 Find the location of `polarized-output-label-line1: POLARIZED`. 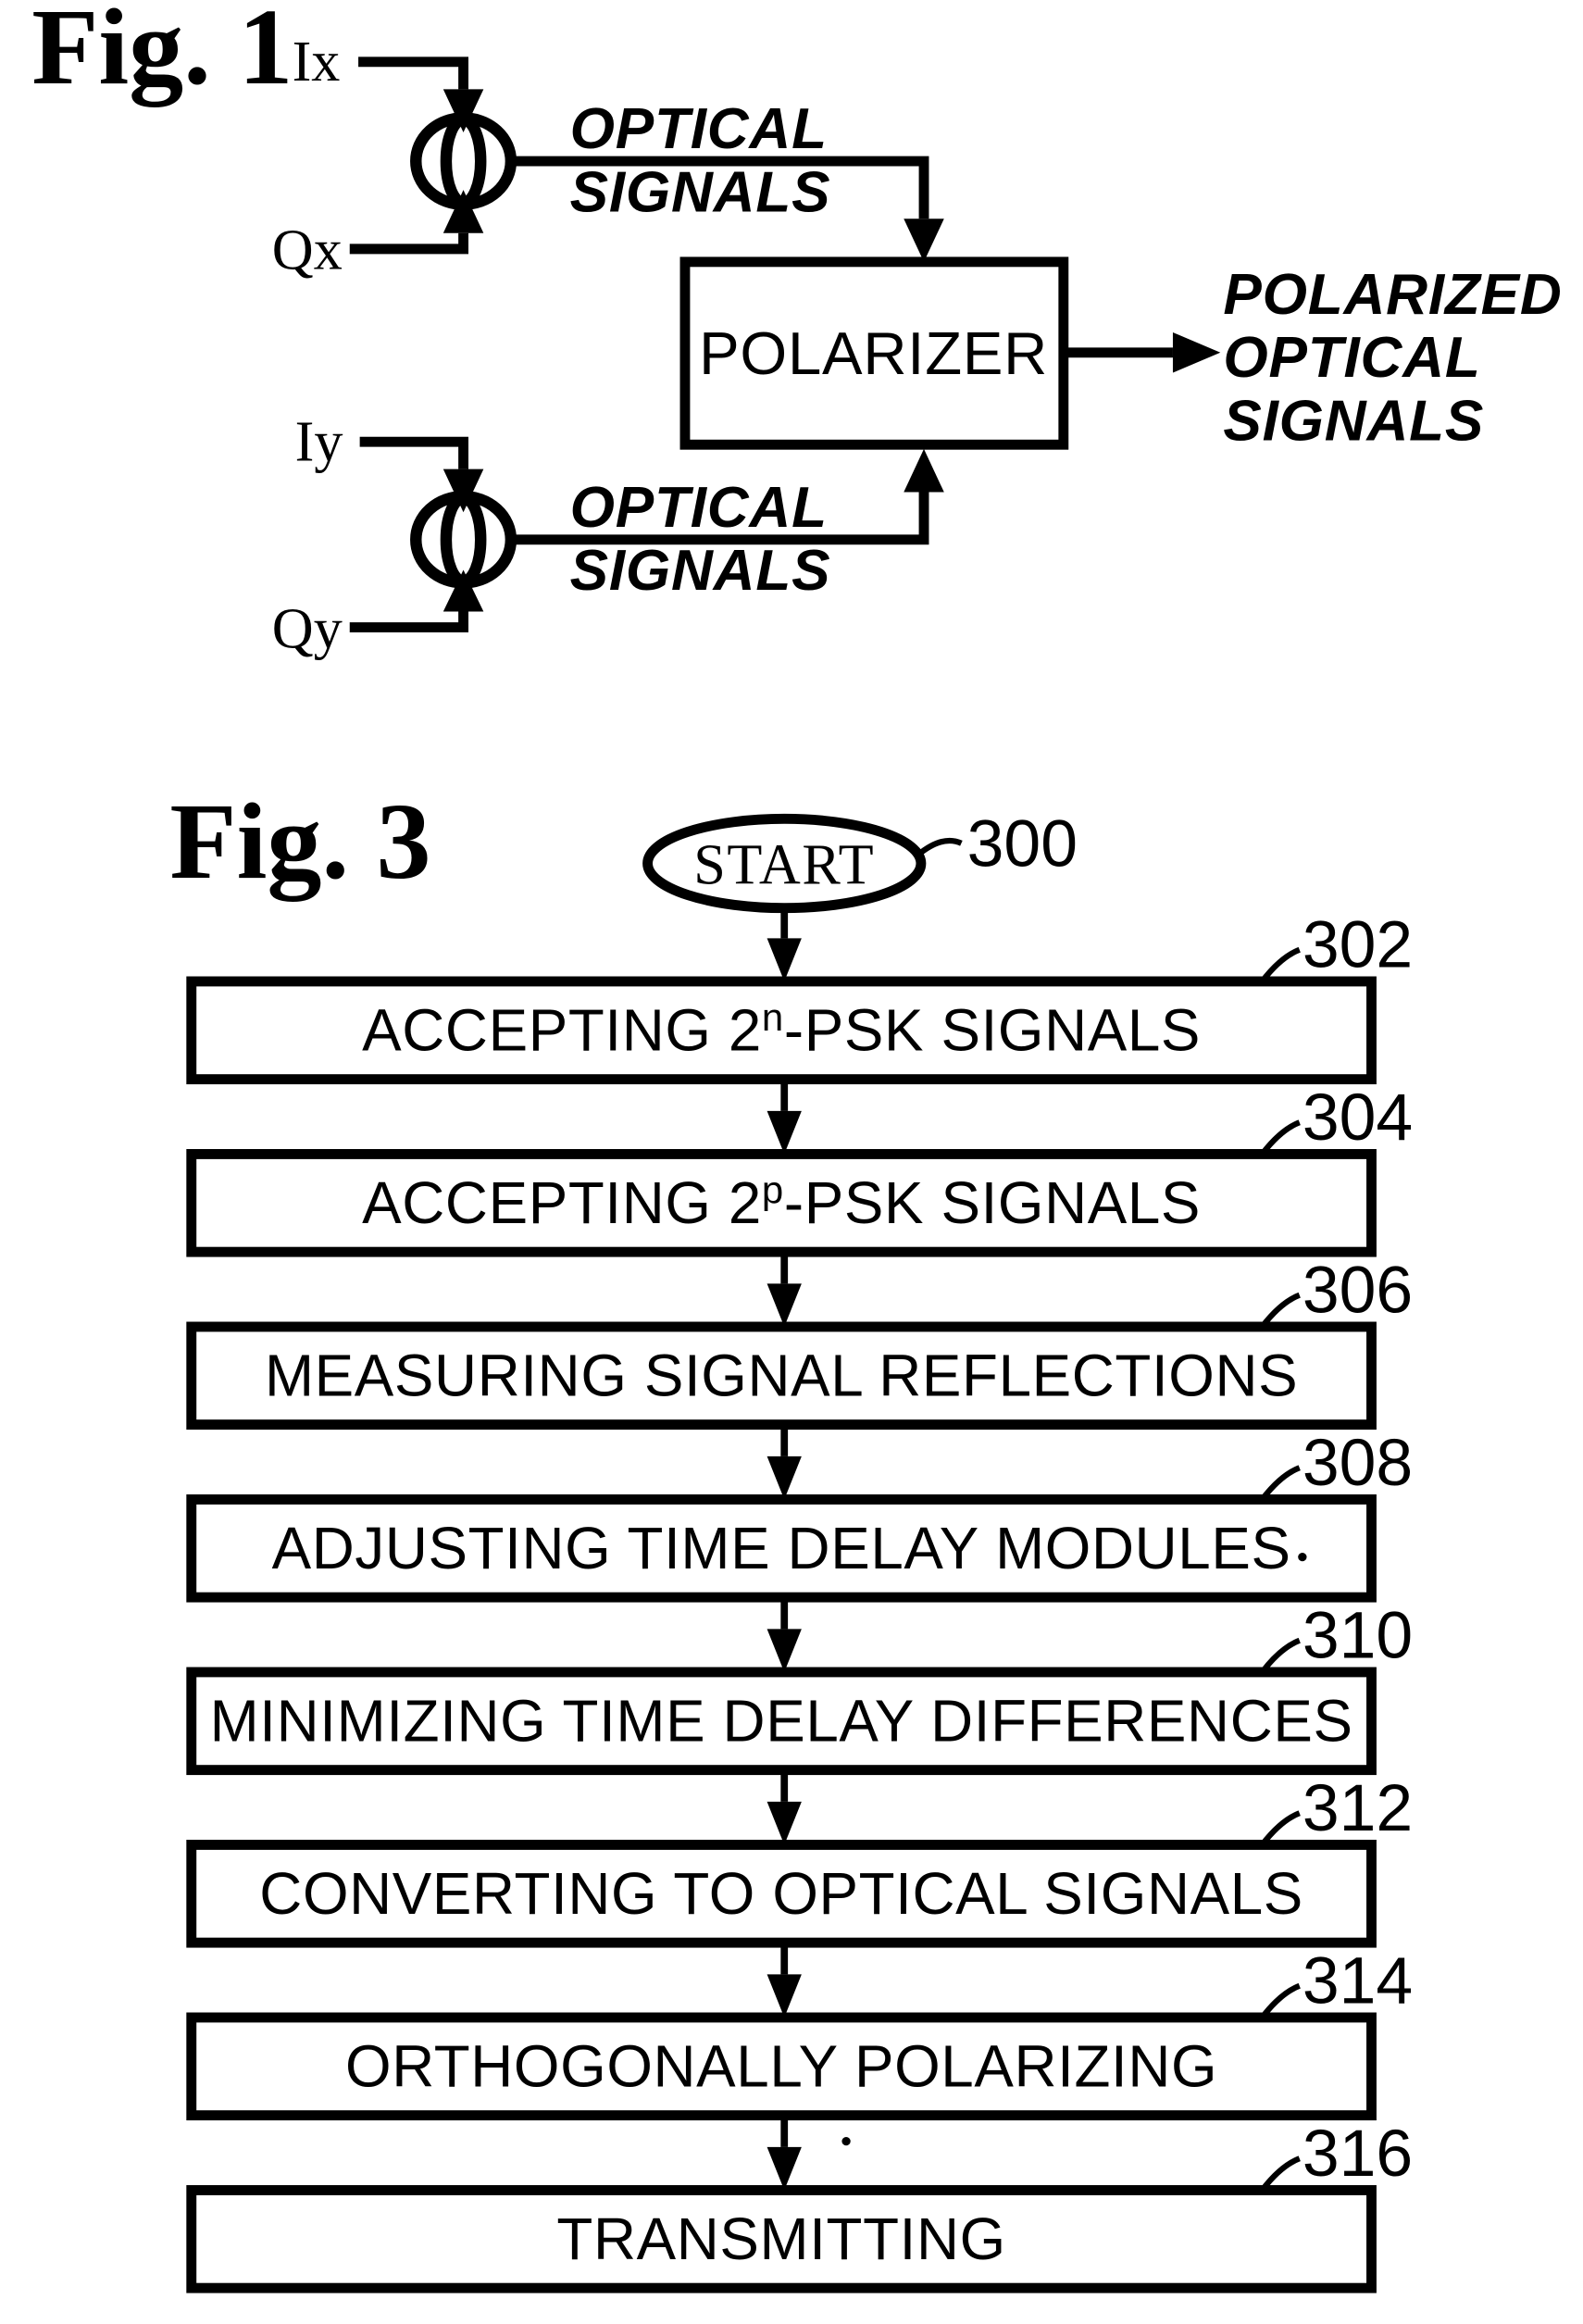

polarized-output-label-line1: POLARIZED is located at coordinates (1392, 295).